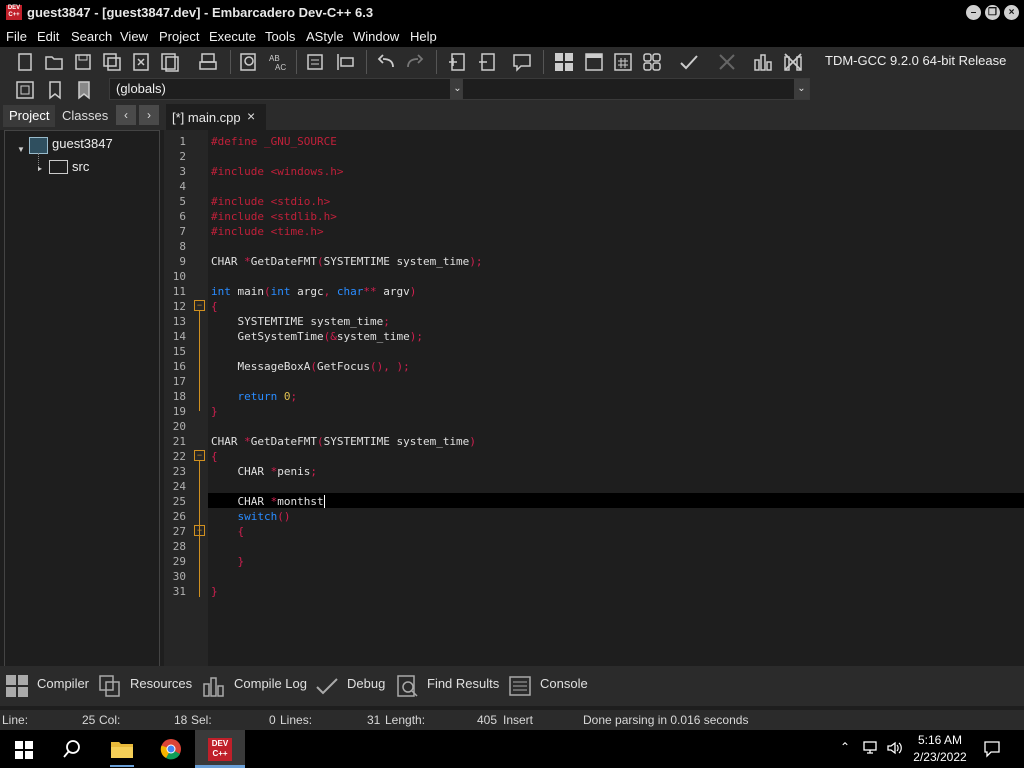 The image size is (1024, 768). What do you see at coordinates (182, 186) in the screenshot?
I see `line-number: 4` at bounding box center [182, 186].